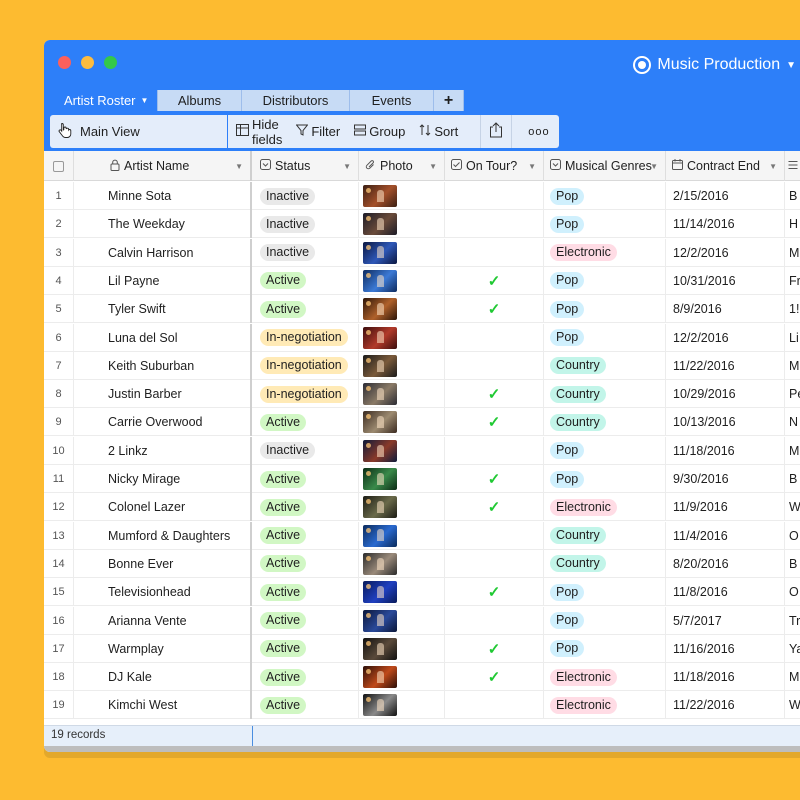 This screenshot has width=800, height=800. What do you see at coordinates (101, 100) in the screenshot?
I see `tab-artist-roster: Artist Roster ▼` at bounding box center [101, 100].